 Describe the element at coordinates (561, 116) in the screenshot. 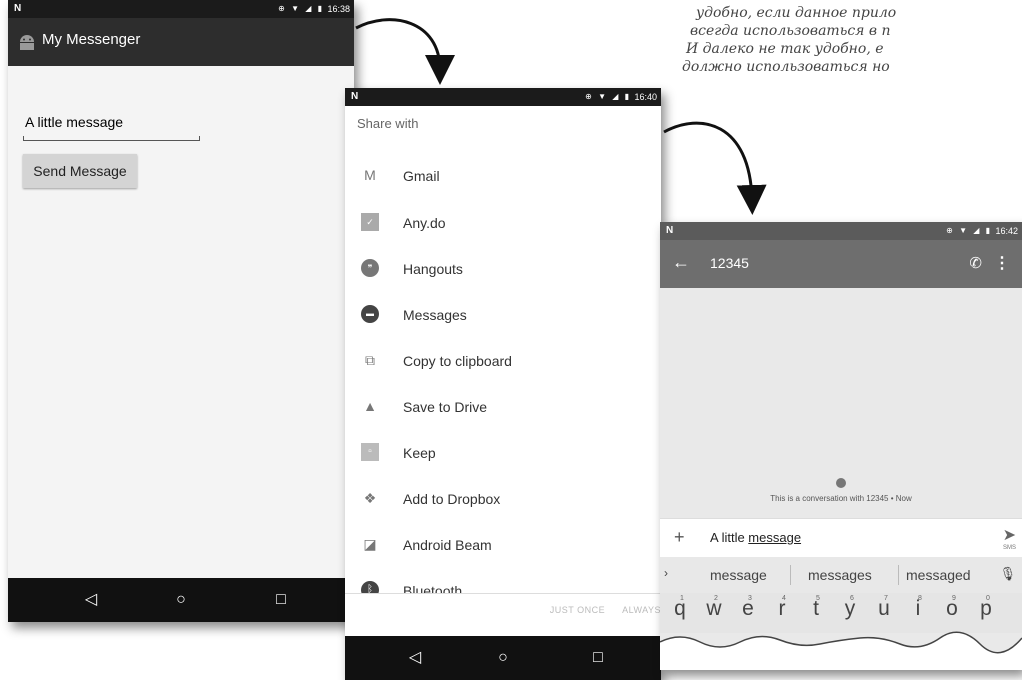

I see `flow-arrows` at that location.